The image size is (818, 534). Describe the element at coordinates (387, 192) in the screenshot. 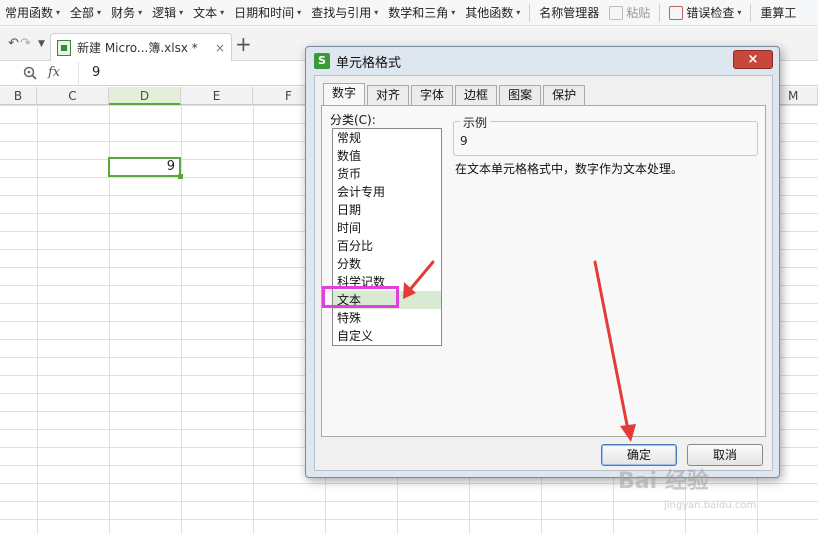

I see `category-item: 会计专用` at that location.